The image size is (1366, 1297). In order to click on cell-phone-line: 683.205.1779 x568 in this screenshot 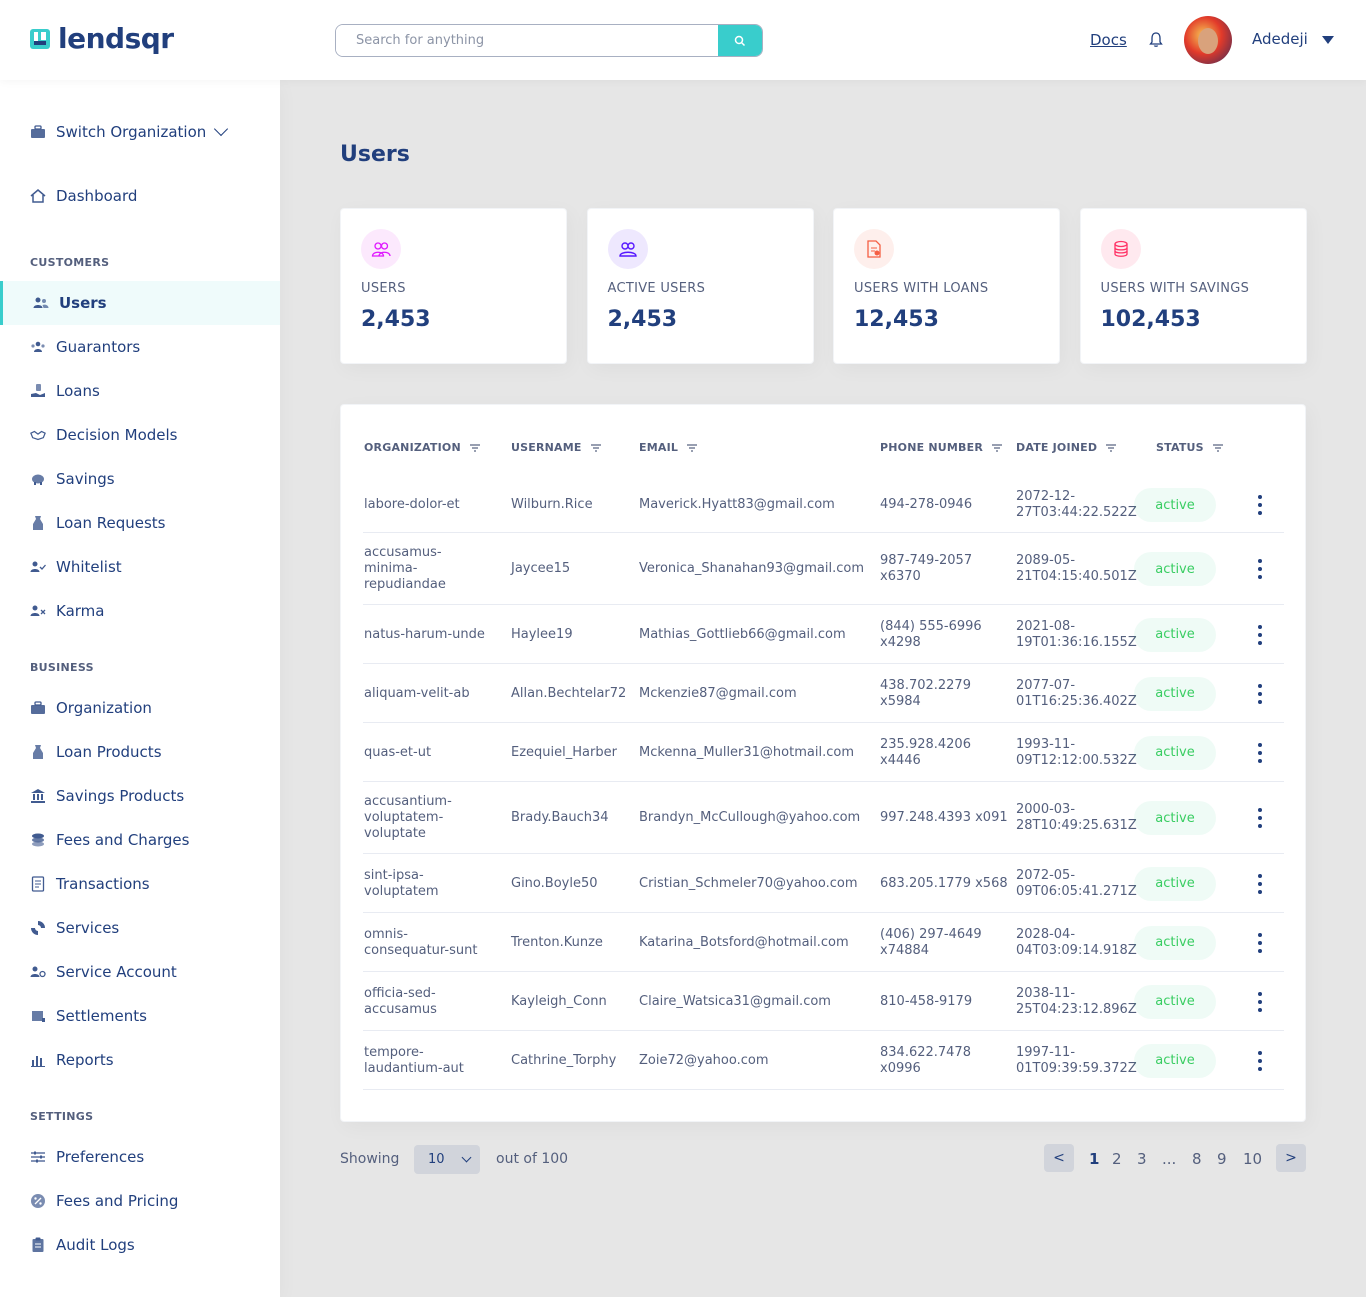, I will do `click(944, 883)`.